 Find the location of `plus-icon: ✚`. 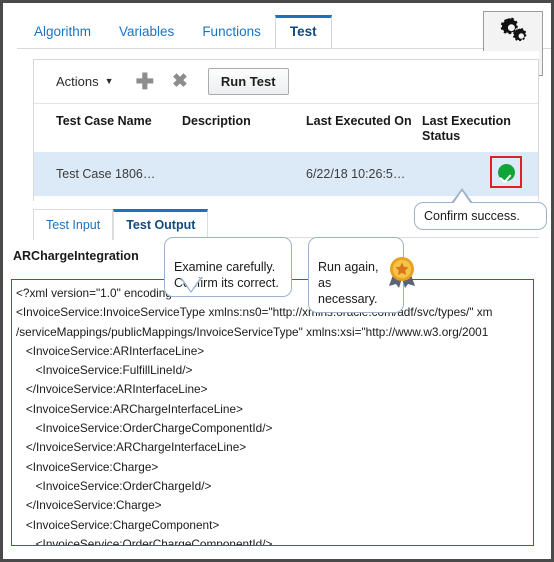

plus-icon: ✚ is located at coordinates (145, 81).